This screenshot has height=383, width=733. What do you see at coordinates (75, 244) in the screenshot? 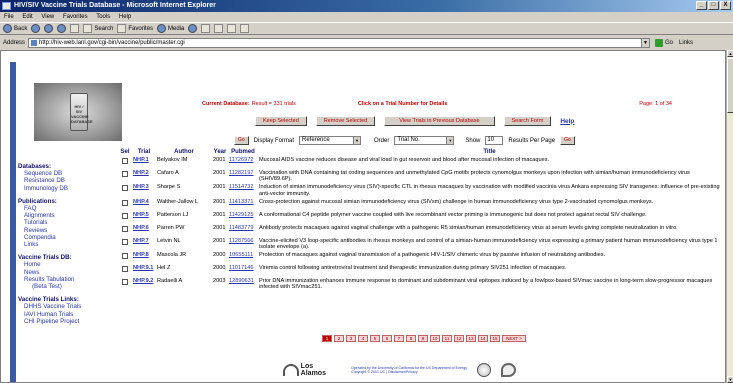
I see `sidebar-link-links: Links` at bounding box center [75, 244].